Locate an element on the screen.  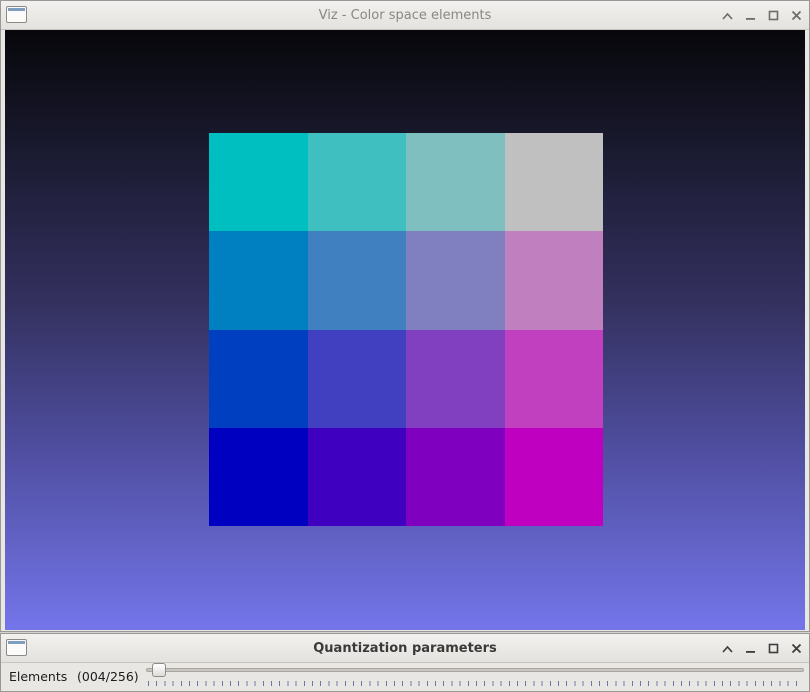
viz-titlebar: Viz - Color space elements is located at coordinates (405, 15).